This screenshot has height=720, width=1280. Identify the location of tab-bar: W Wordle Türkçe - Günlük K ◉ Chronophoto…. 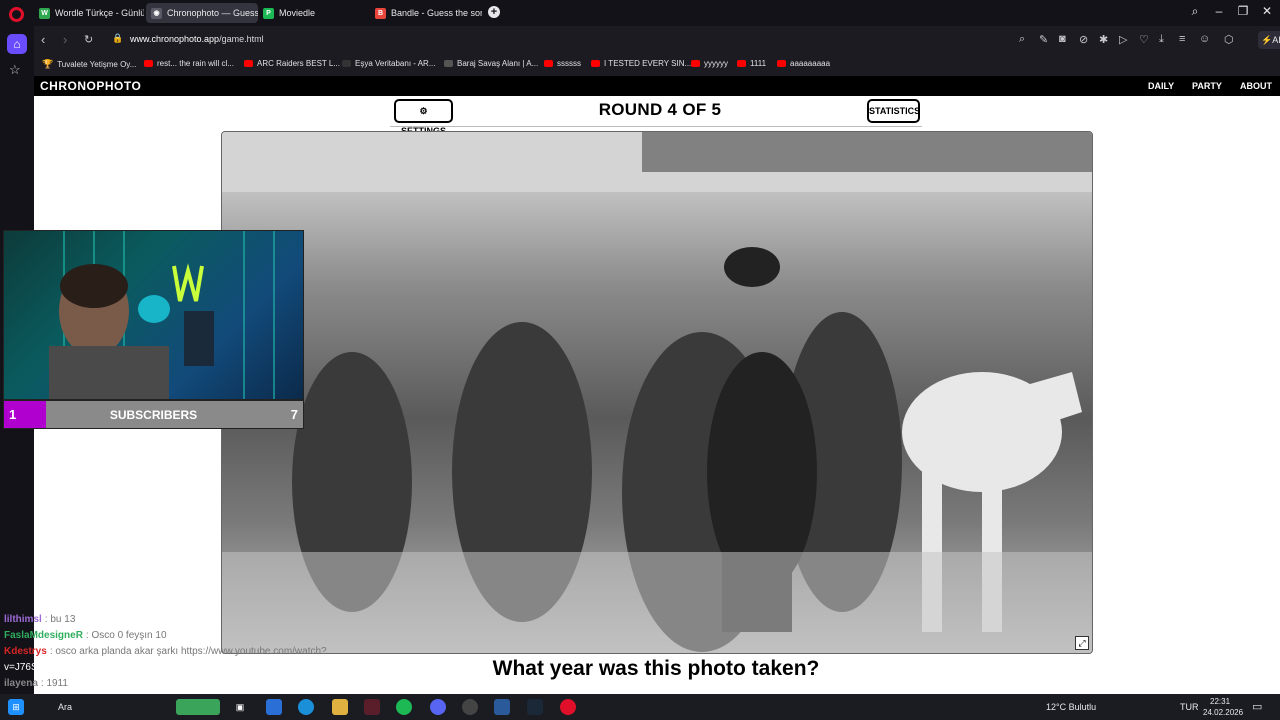
(640, 13).